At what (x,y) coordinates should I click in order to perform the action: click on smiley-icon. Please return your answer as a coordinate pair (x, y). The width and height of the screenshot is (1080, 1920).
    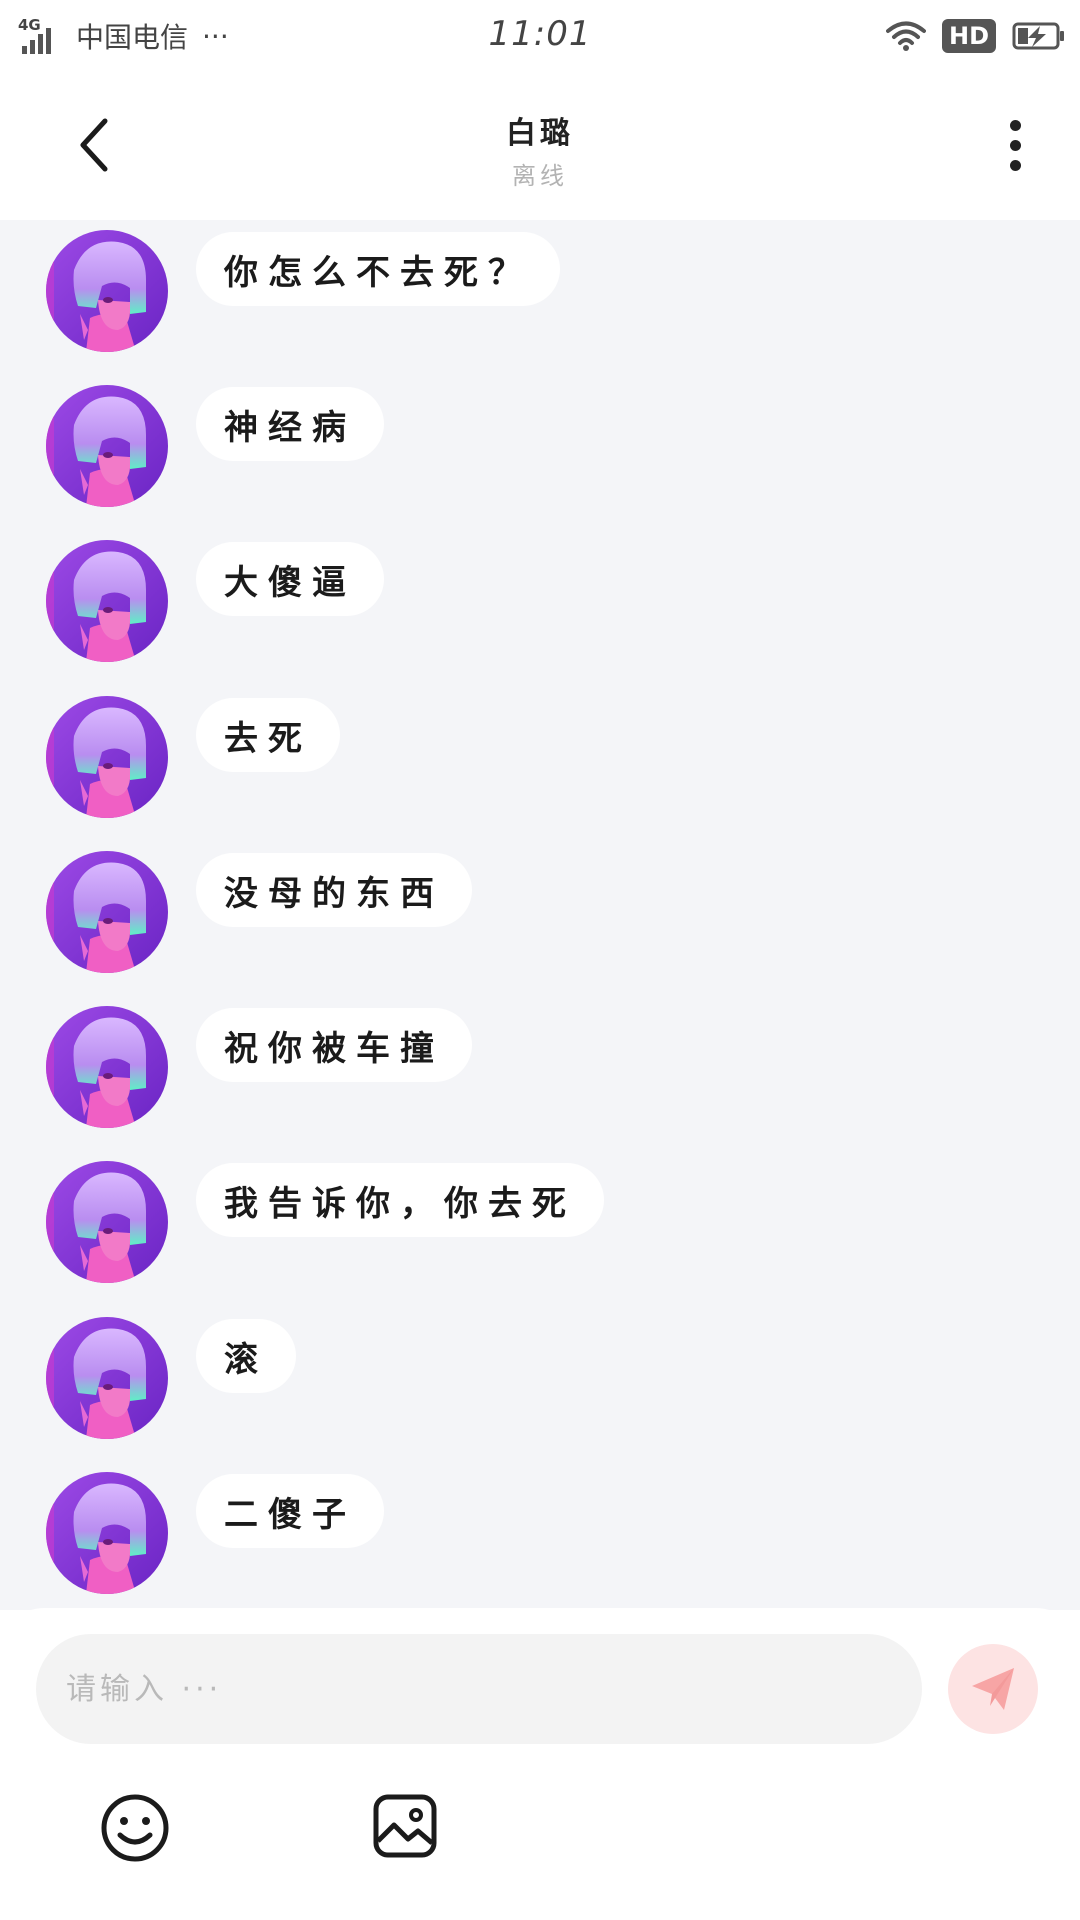
    Looking at the image, I should click on (135, 1828).